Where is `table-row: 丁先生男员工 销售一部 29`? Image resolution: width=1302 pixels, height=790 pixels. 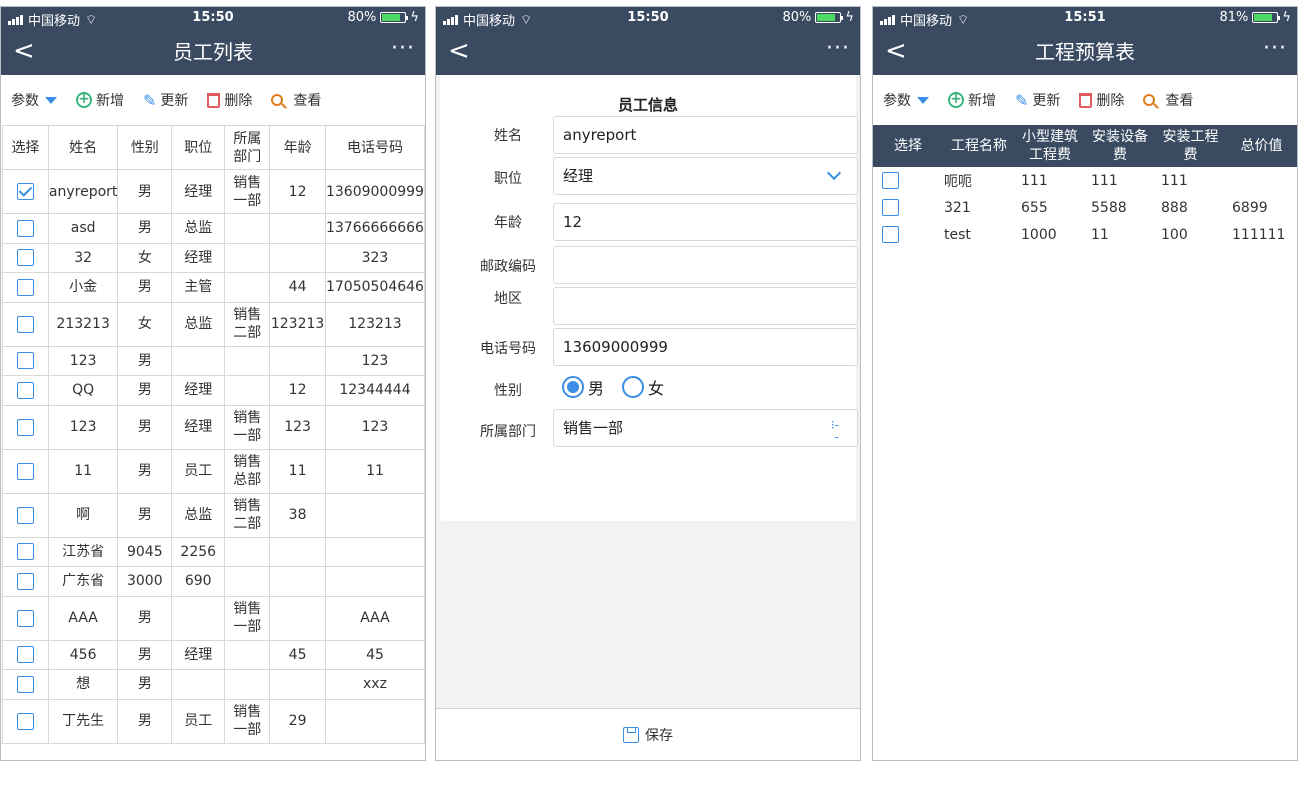
table-row: 丁先生男员工 销售一部 29 is located at coordinates (213, 721).